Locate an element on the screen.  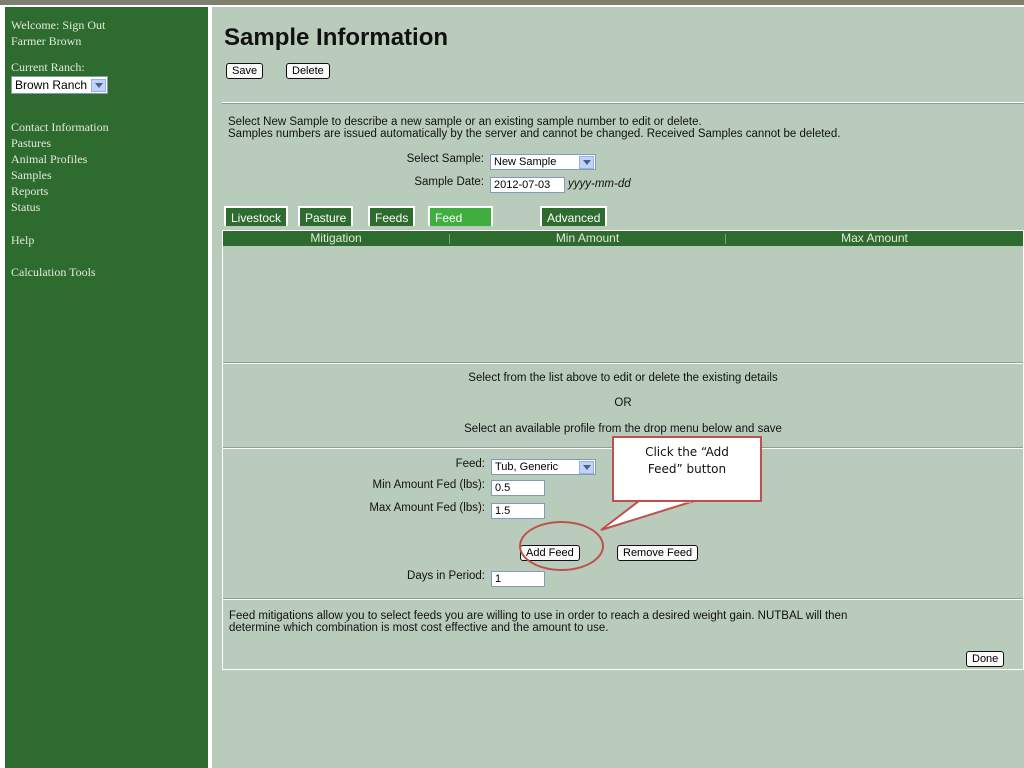
column-header-mitigation: Mitigation is located at coordinates (336, 238).